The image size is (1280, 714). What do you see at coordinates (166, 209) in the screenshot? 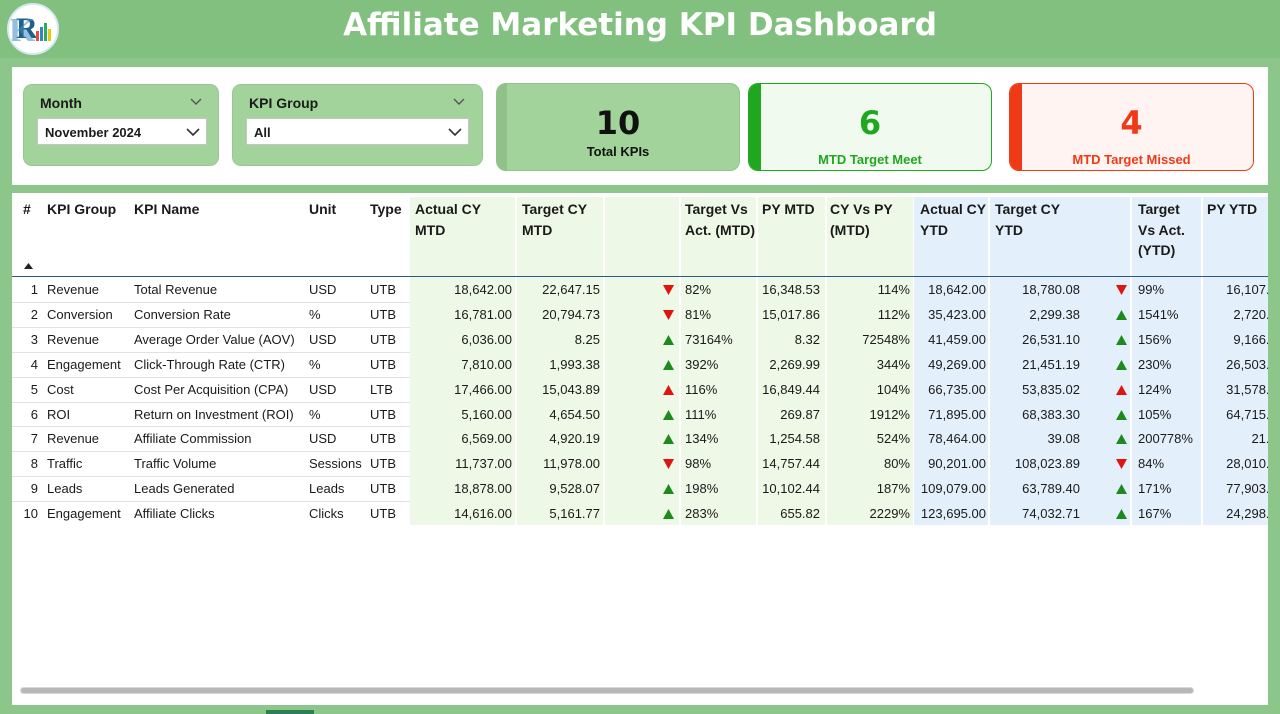
I see `column-header-kpi-name: KPI Name` at bounding box center [166, 209].